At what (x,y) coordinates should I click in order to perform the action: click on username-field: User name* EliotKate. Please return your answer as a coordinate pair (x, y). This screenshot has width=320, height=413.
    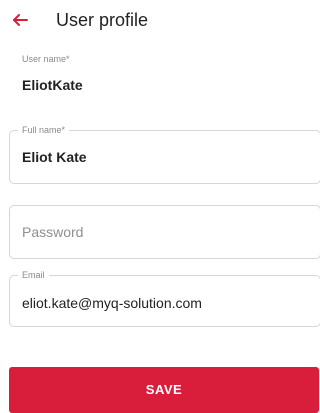
    Looking at the image, I should click on (165, 76).